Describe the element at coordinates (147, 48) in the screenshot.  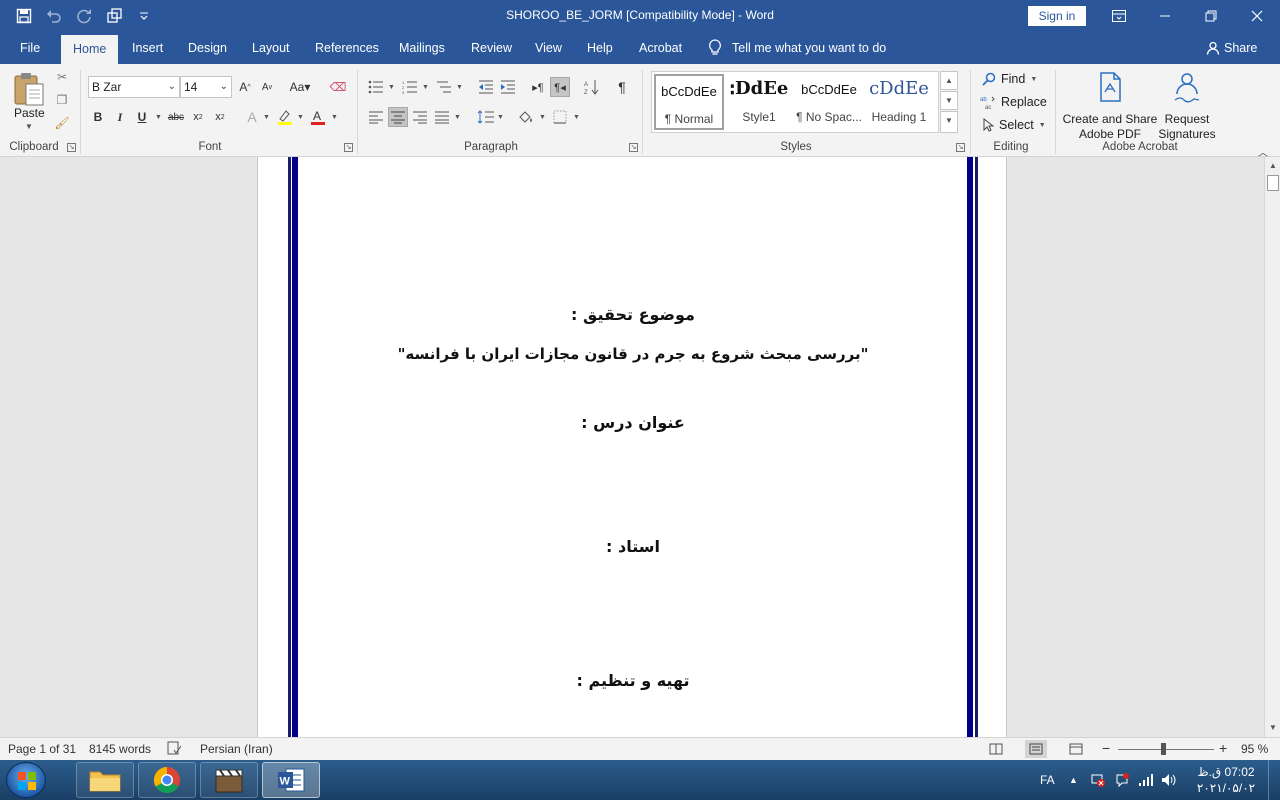
I see `tab-insert: Insert` at that location.